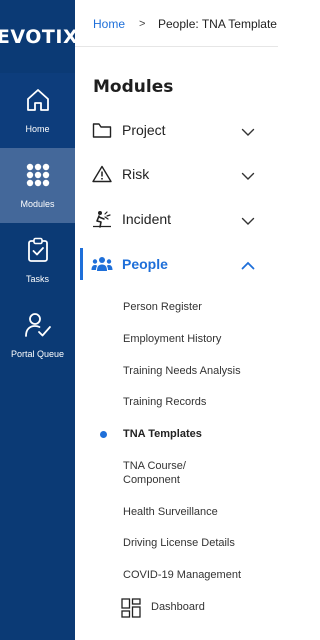 Image resolution: width=320 pixels, height=640 pixels. What do you see at coordinates (102, 130) in the screenshot?
I see `folder-icon` at bounding box center [102, 130].